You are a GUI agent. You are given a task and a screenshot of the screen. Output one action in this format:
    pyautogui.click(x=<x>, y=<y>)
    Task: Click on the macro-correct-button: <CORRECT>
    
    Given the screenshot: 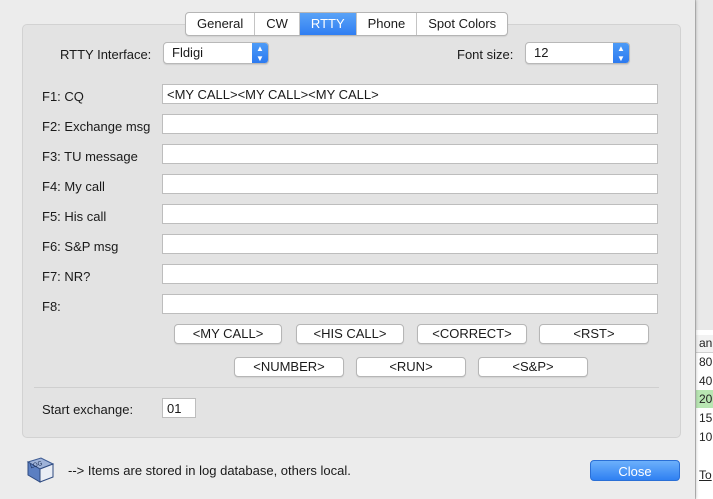 What is the action you would take?
    pyautogui.click(x=472, y=334)
    